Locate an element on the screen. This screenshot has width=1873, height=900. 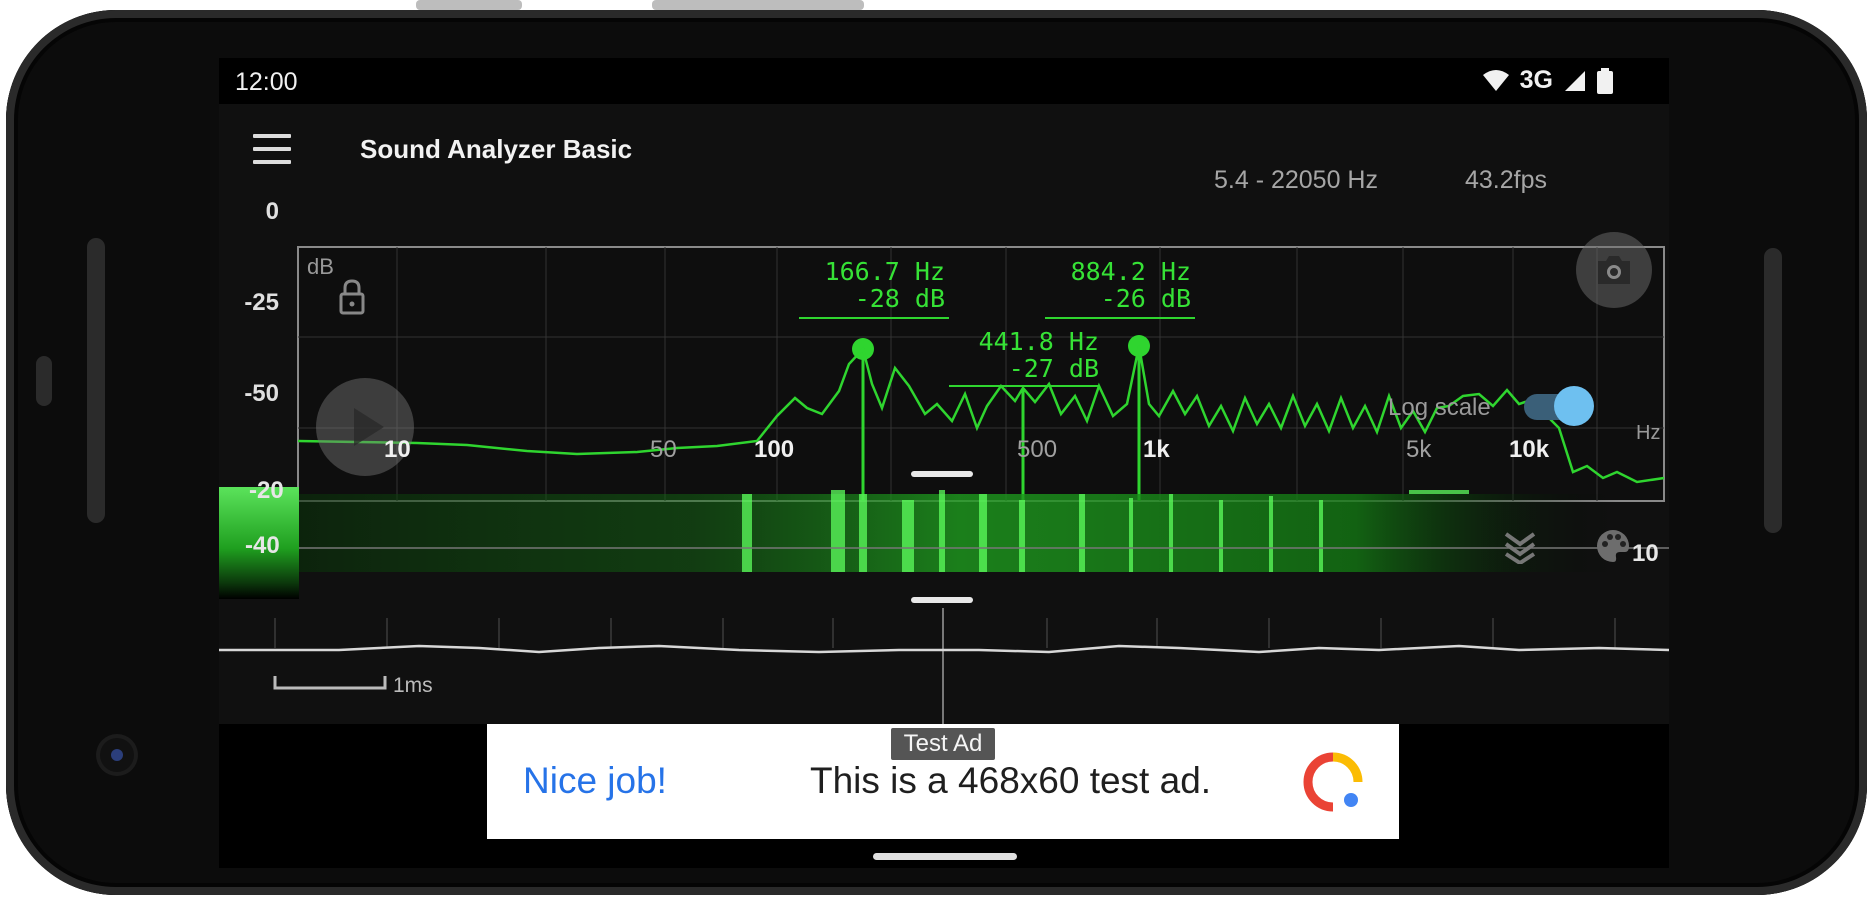
log-scale-toggle is located at coordinates (1574, 406).